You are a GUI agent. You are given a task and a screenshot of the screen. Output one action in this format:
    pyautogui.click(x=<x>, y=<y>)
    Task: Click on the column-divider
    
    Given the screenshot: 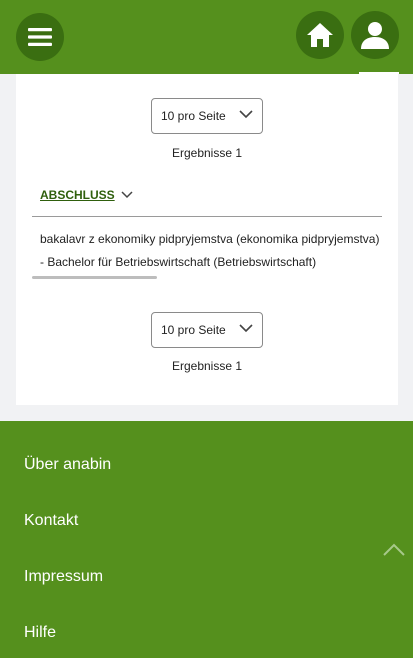 What is the action you would take?
    pyautogui.click(x=207, y=216)
    